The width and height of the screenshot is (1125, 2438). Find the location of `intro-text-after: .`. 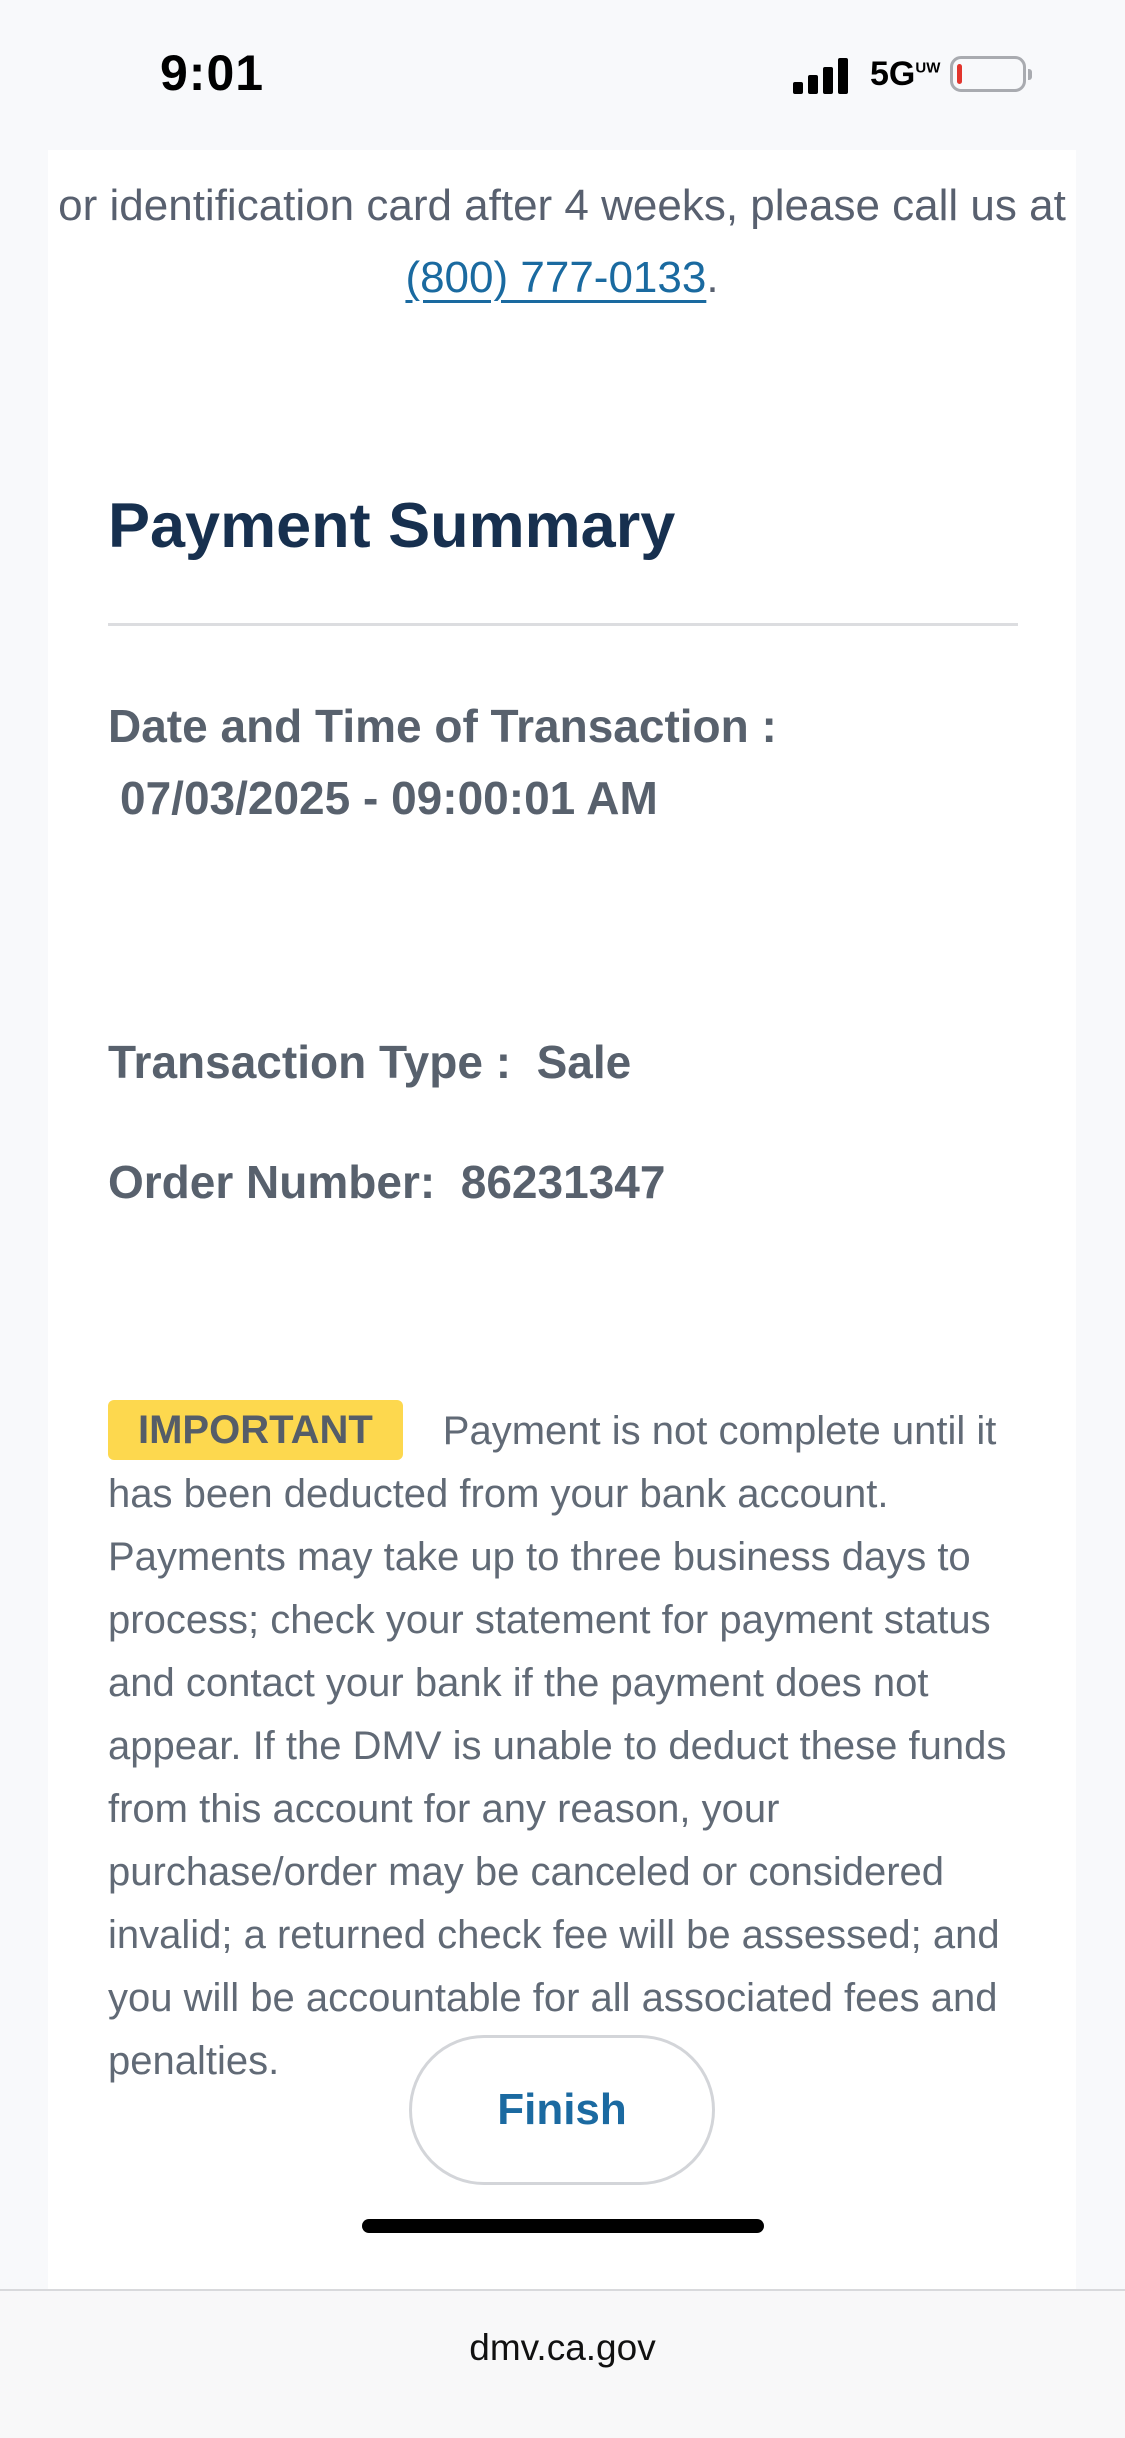

intro-text-after: . is located at coordinates (712, 277).